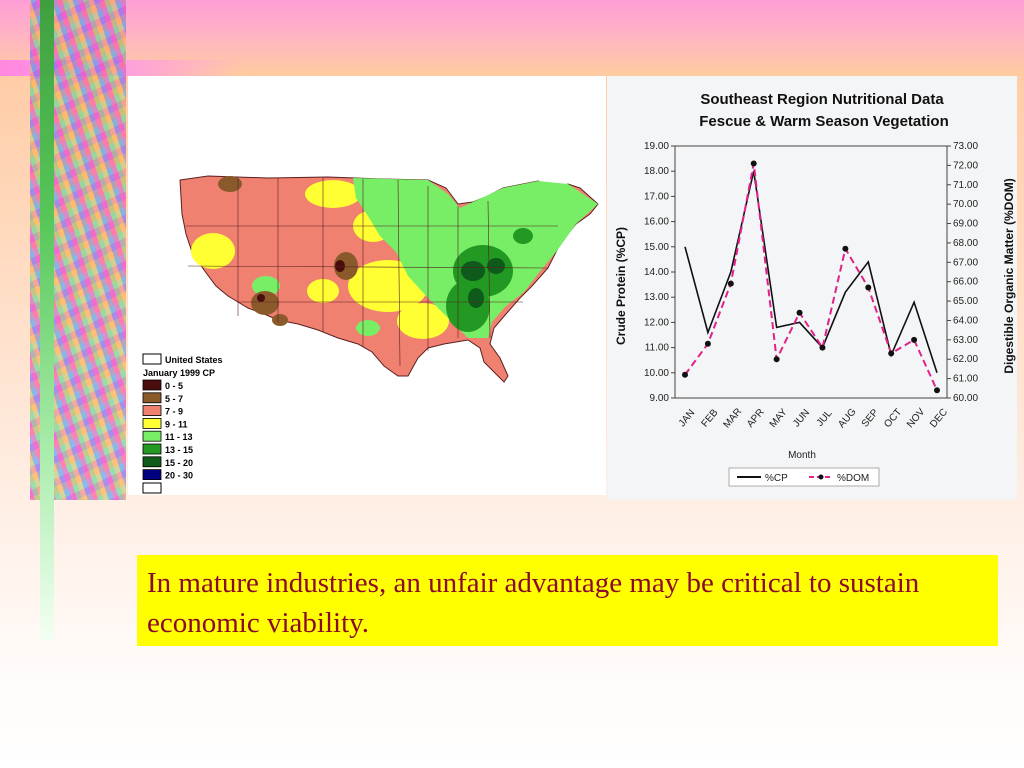 The height and width of the screenshot is (768, 1024). What do you see at coordinates (965, 340) in the screenshot?
I see `y2-tick-label: 63.00` at bounding box center [965, 340].